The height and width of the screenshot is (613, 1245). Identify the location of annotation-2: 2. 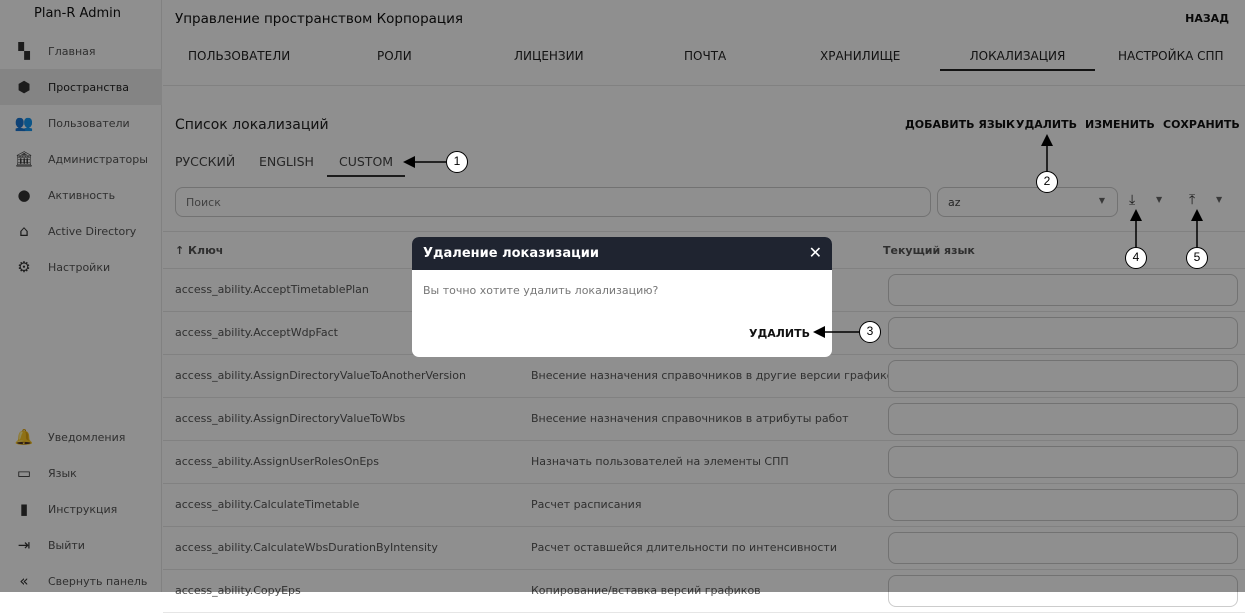
(1047, 182).